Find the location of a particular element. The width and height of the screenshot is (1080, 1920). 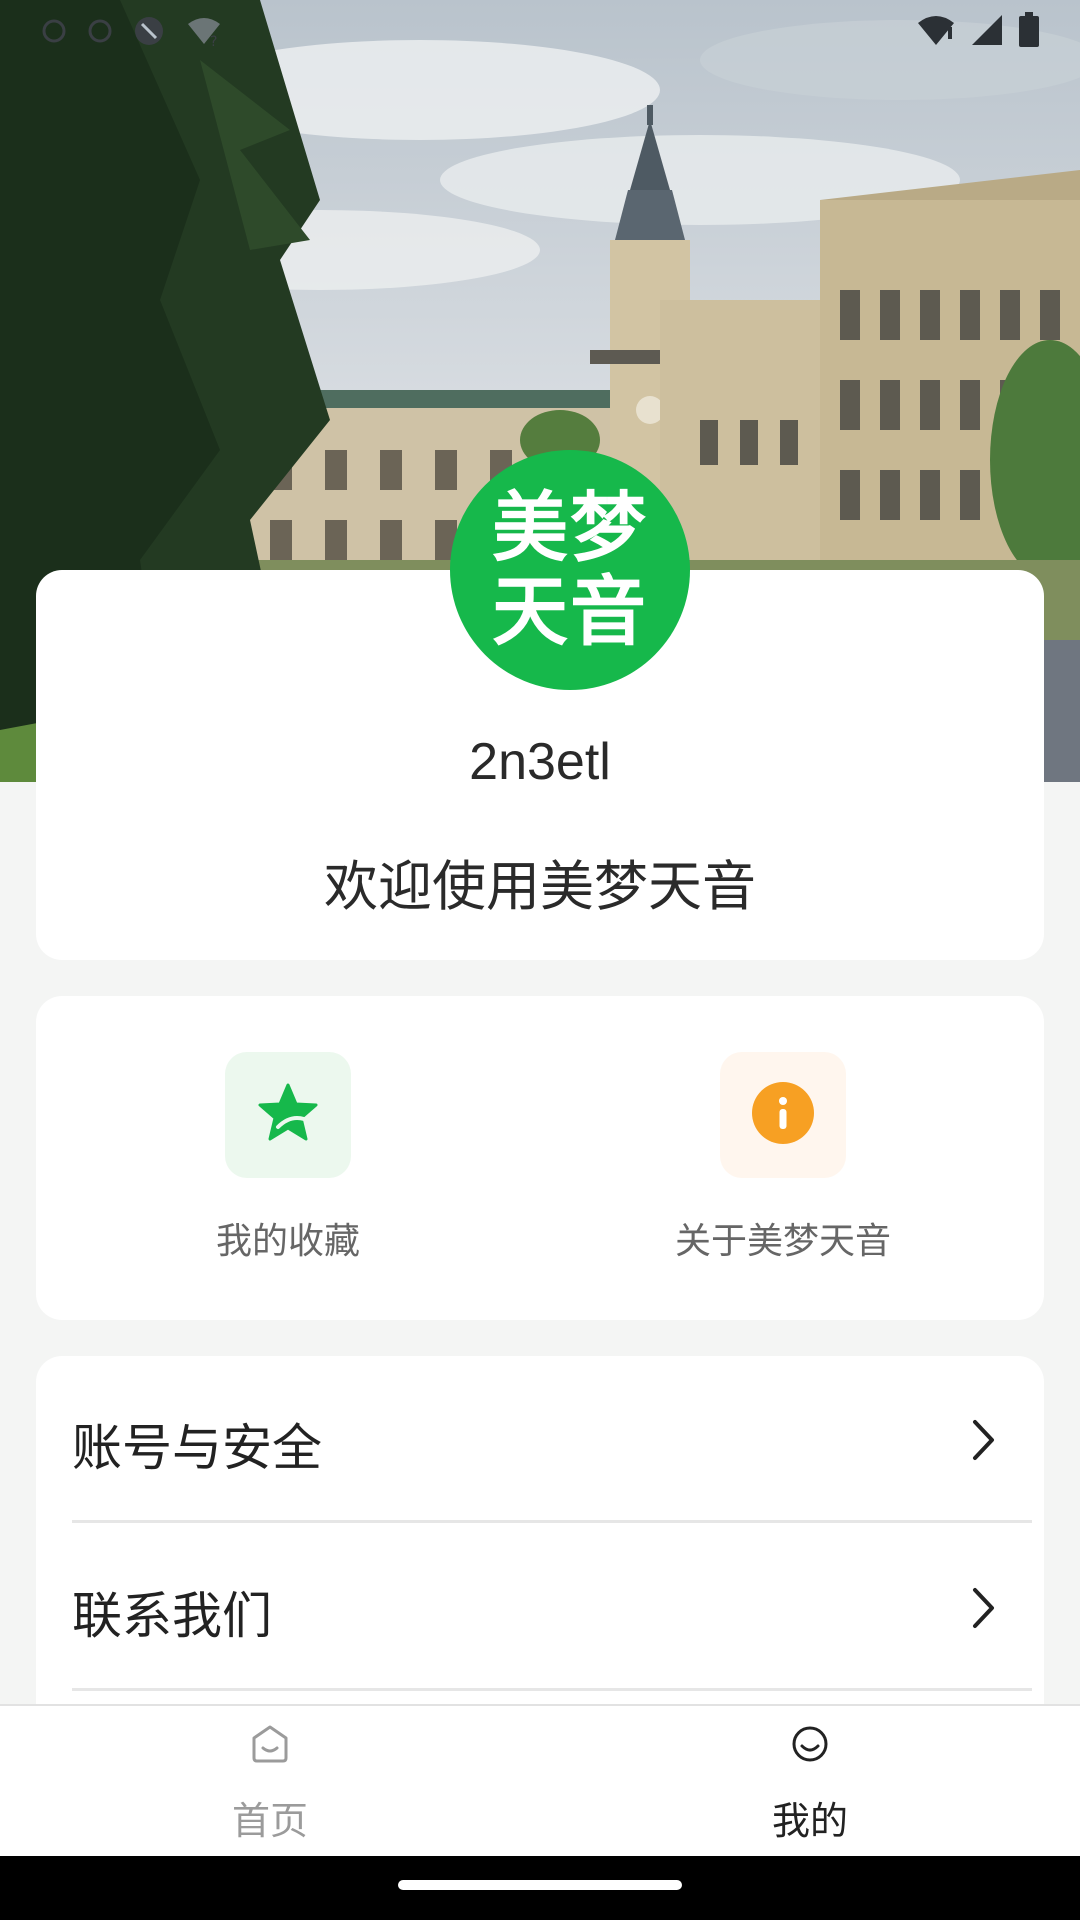

list-item-contact-us: 联系我们 is located at coordinates (540, 1608).